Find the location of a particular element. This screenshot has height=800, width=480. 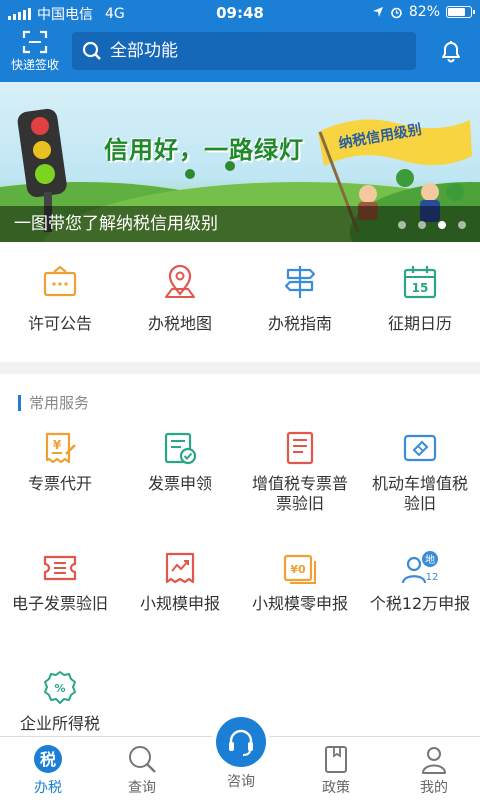

invoice-issue-icon: ¥ is located at coordinates (60, 448).